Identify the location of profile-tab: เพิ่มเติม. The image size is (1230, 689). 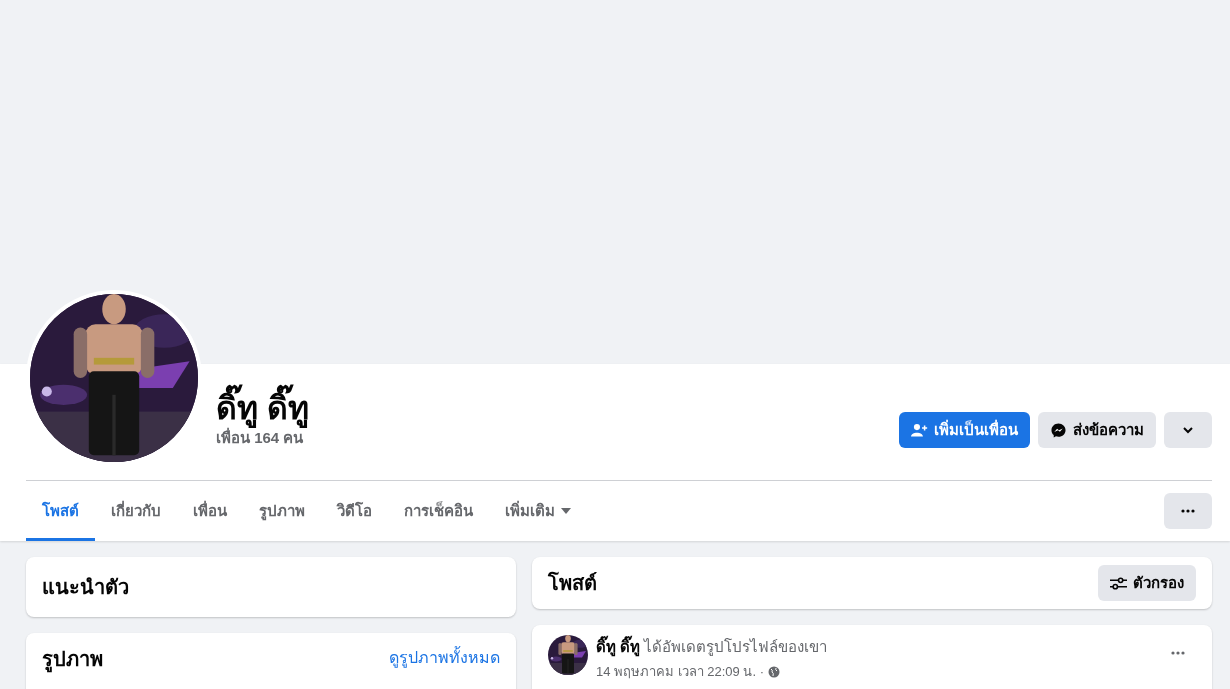
(538, 511).